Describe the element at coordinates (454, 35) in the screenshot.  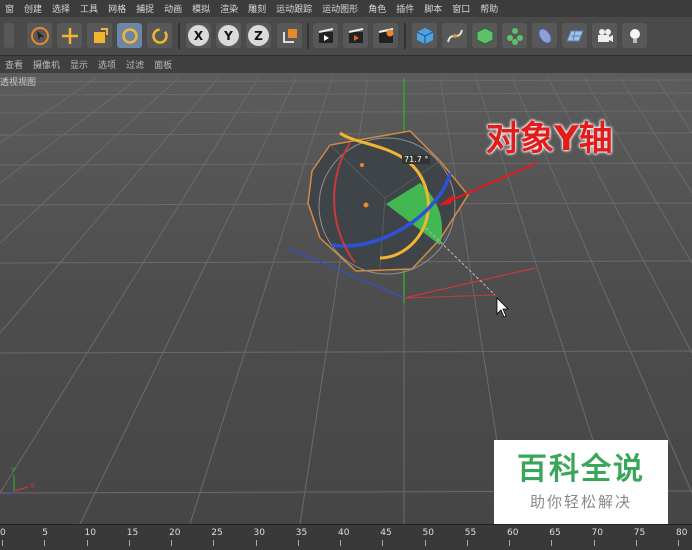
I see `spline-pen-icon` at that location.